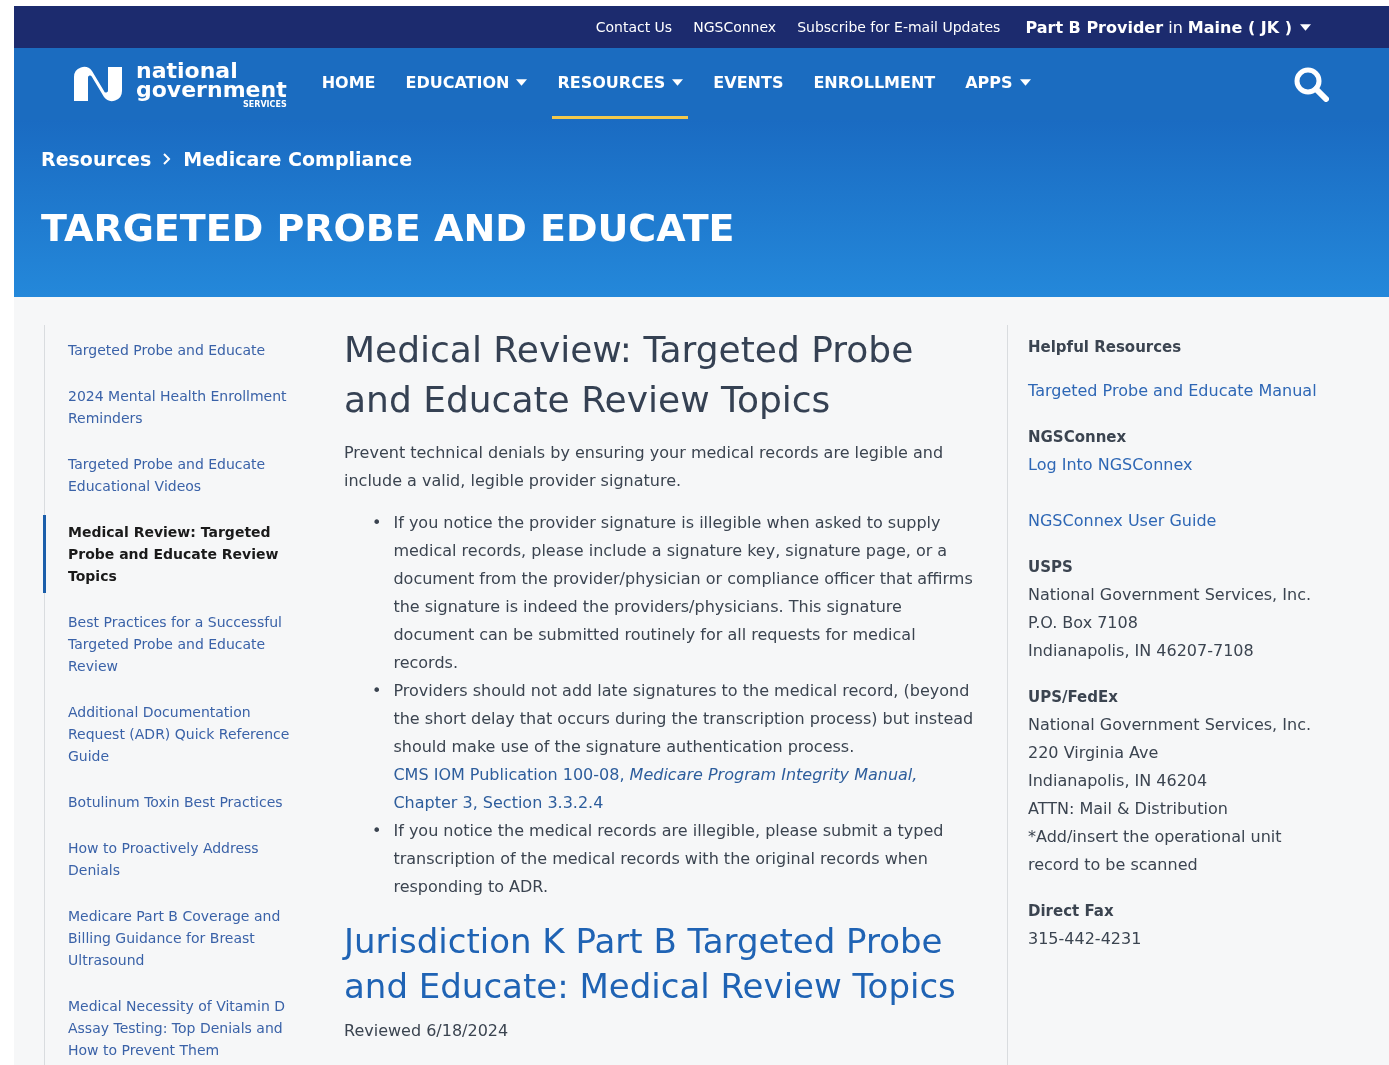 The width and height of the screenshot is (1389, 1065). Describe the element at coordinates (1077, 437) in the screenshot. I see `block-title: NGSConnex` at that location.